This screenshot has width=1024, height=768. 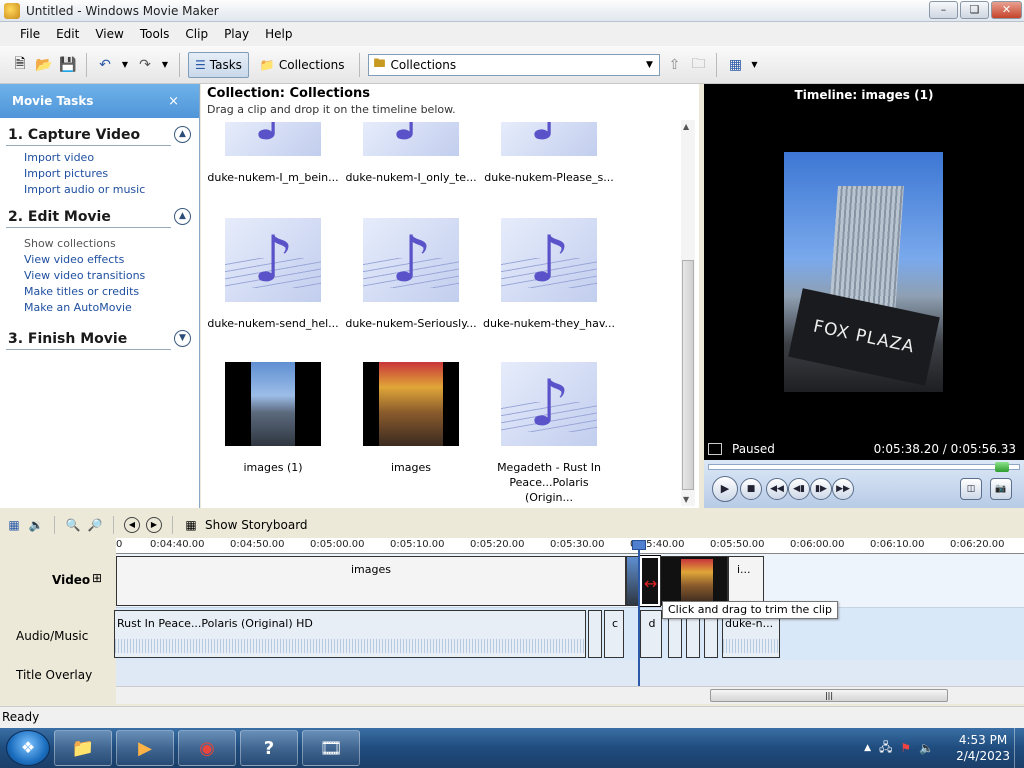 What do you see at coordinates (173, 101) in the screenshot?
I see `close-tasks-icon: ×` at bounding box center [173, 101].